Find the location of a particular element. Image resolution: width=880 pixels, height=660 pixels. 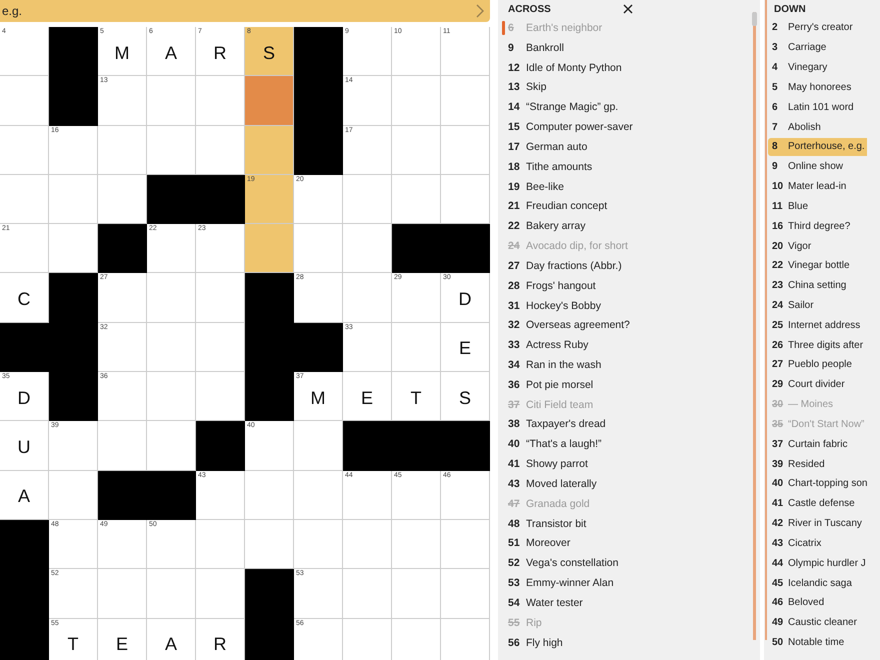

clue-item: 49 Caustic cleaner is located at coordinates (813, 623).